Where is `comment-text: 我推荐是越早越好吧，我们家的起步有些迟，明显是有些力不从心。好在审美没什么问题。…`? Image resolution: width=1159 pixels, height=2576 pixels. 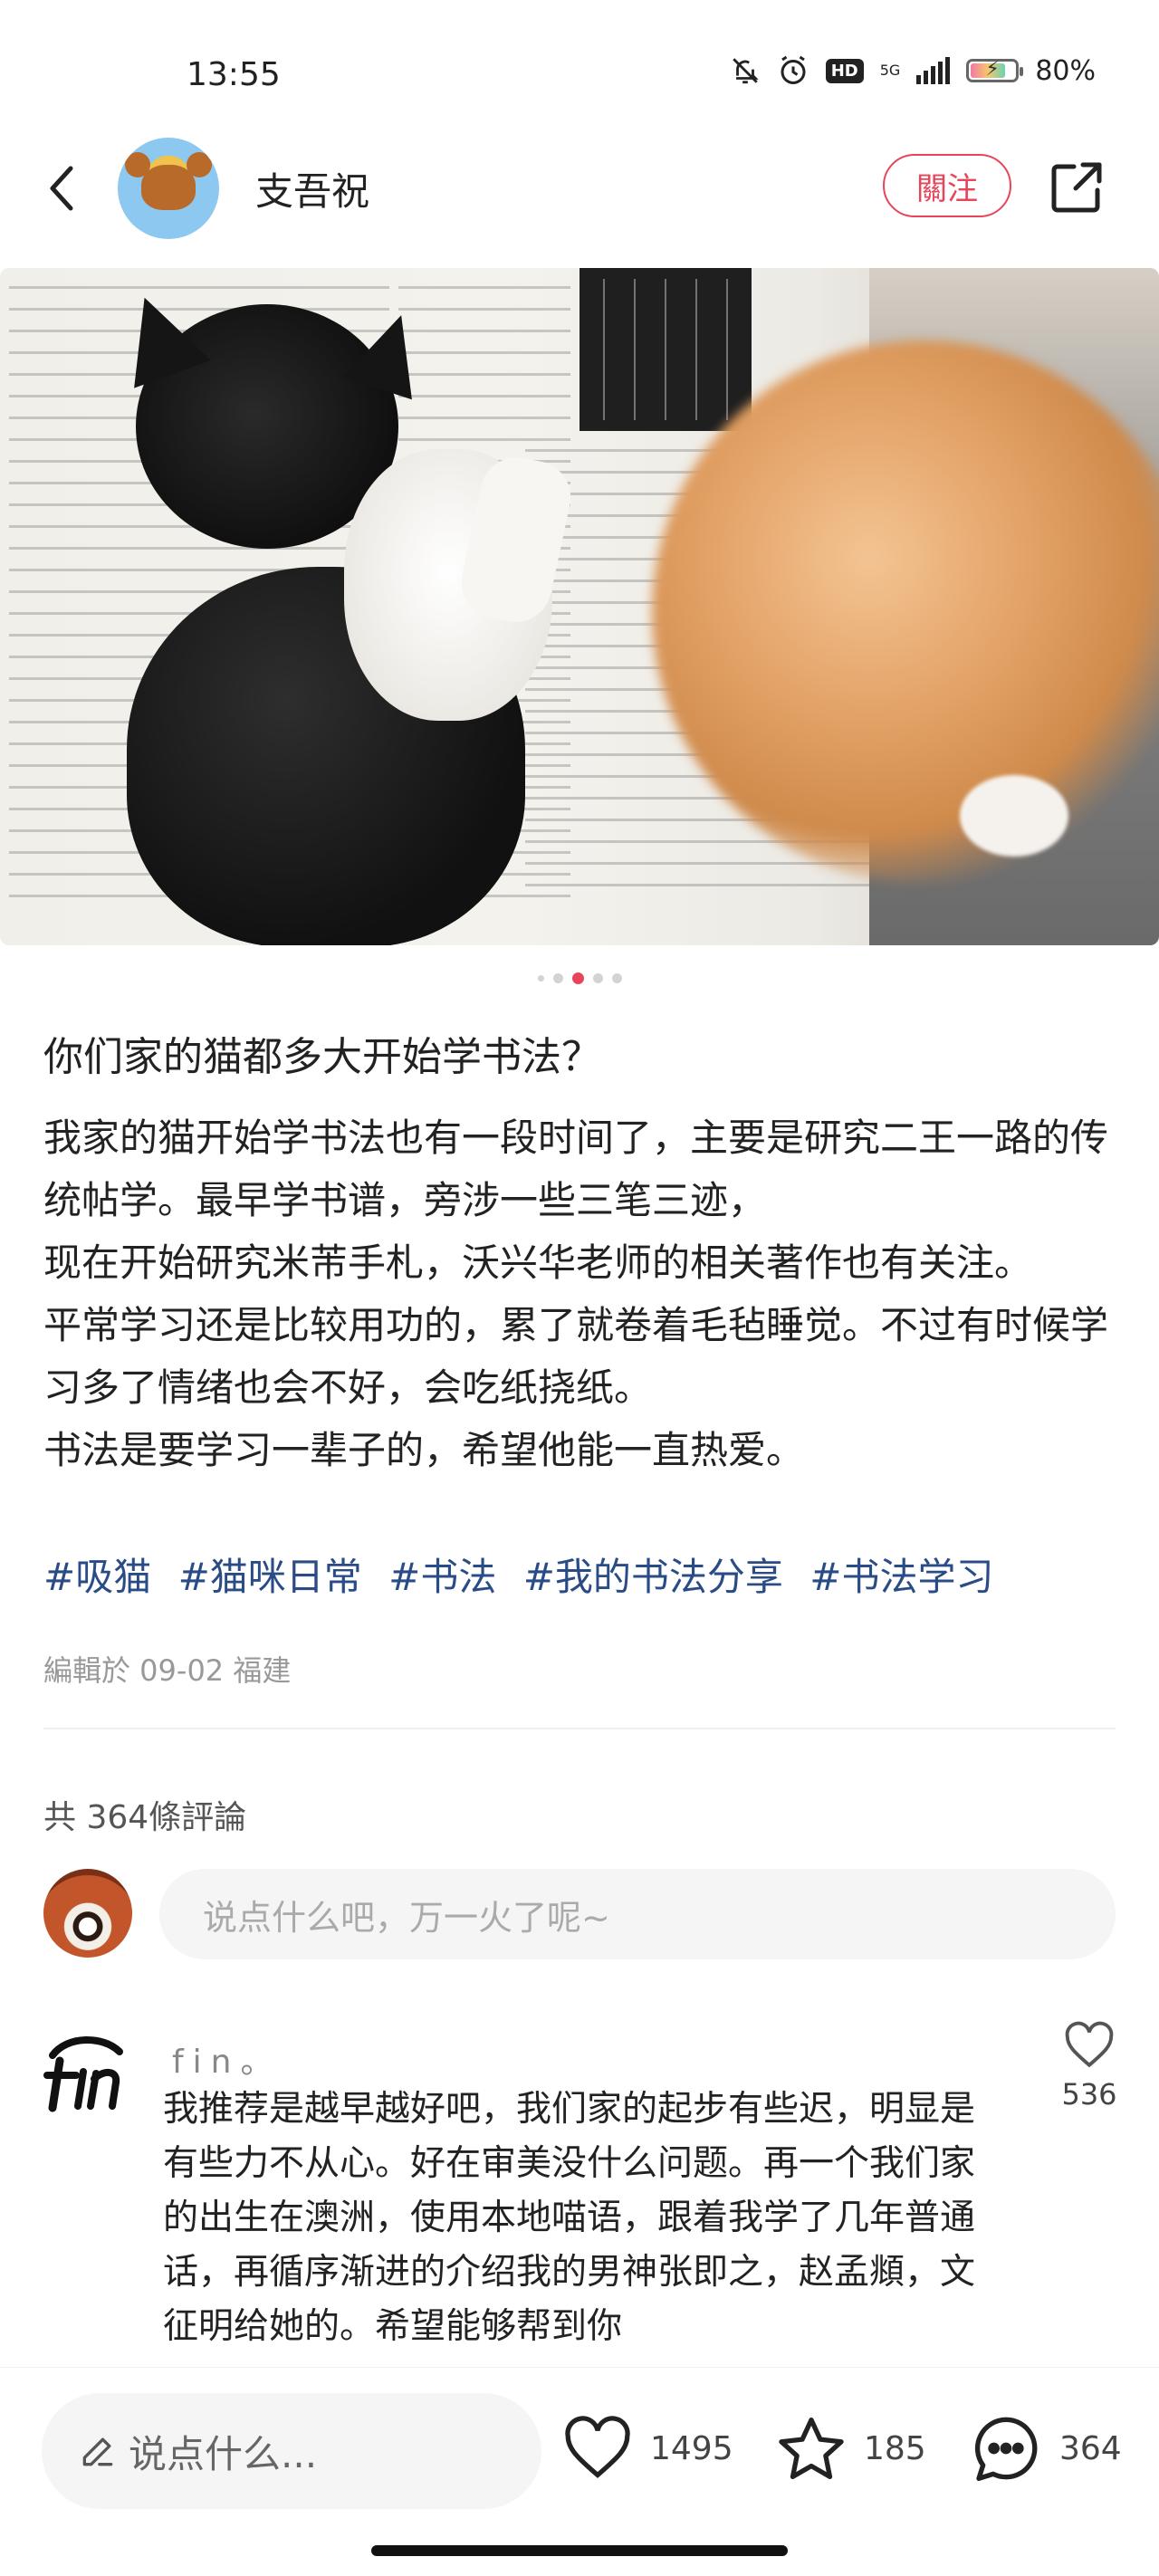 comment-text: 我推荐是越早越好吧，我们家的起步有些迟，明显是有些力不从心。好在审美没什么问题。… is located at coordinates (569, 2218).